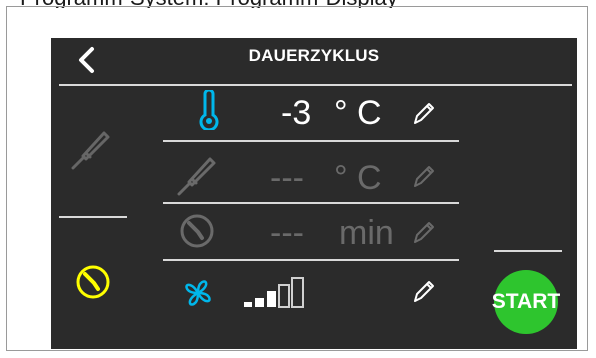  What do you see at coordinates (274, 292) in the screenshot?
I see `fan-speed-level-indicator` at bounding box center [274, 292].